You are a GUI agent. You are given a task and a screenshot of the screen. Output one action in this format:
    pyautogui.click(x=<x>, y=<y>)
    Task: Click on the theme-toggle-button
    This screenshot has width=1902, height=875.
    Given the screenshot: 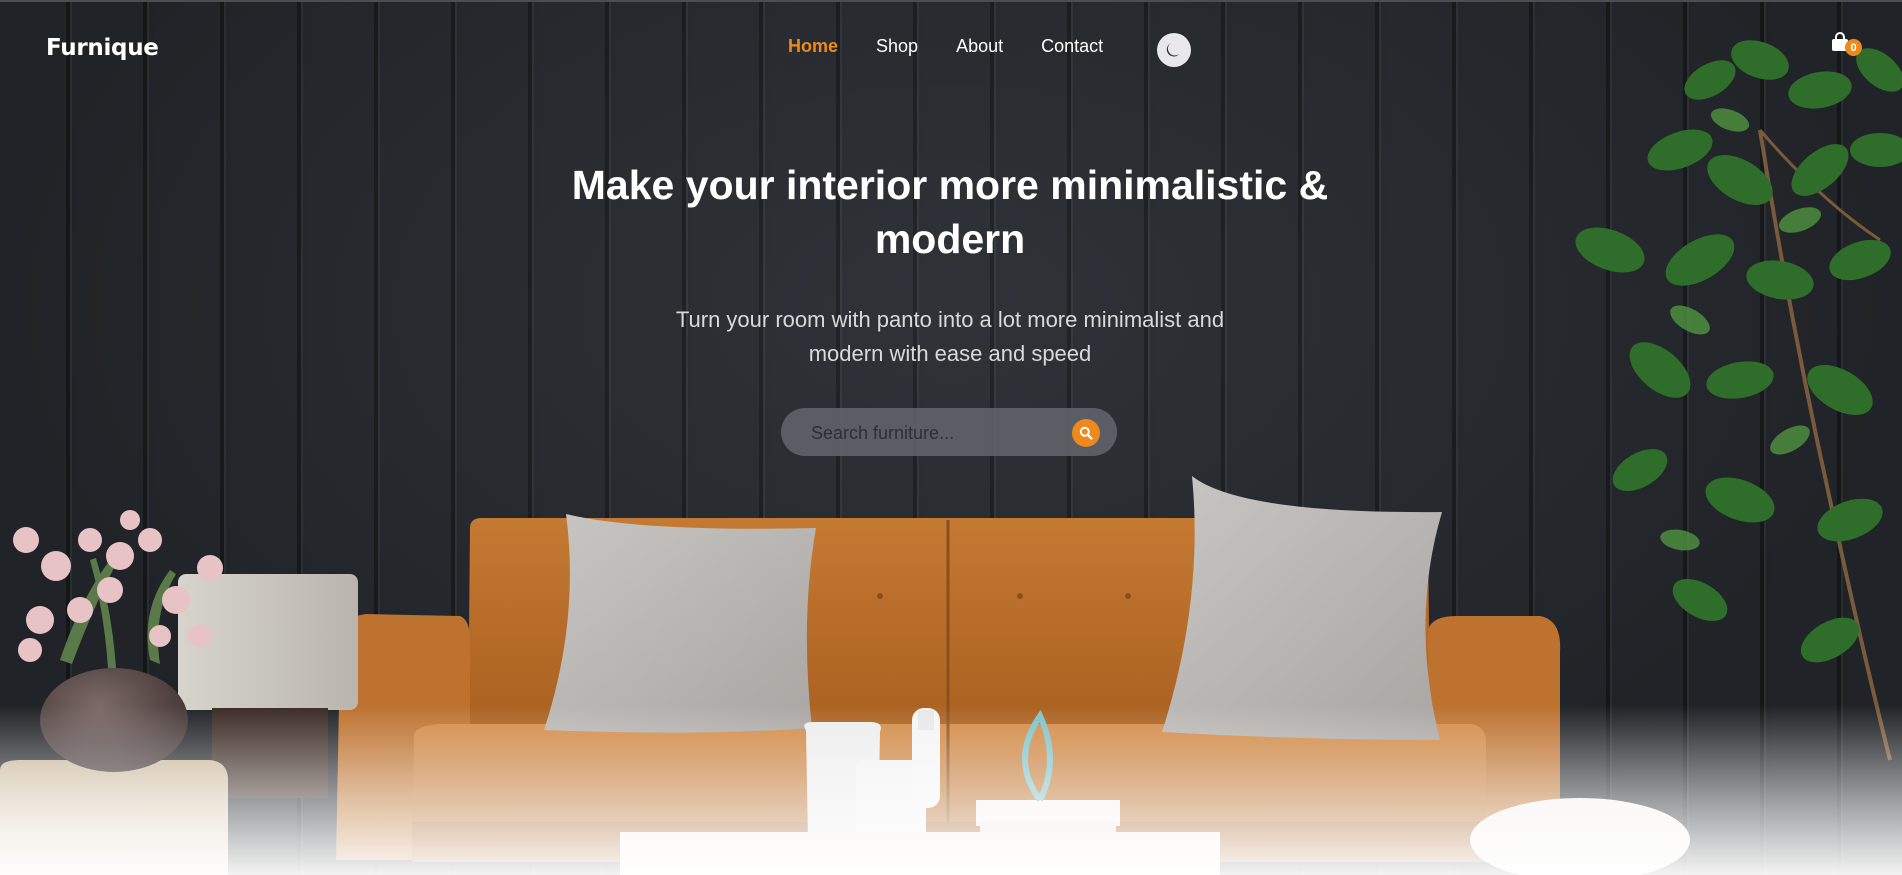 What is the action you would take?
    pyautogui.click(x=1174, y=50)
    